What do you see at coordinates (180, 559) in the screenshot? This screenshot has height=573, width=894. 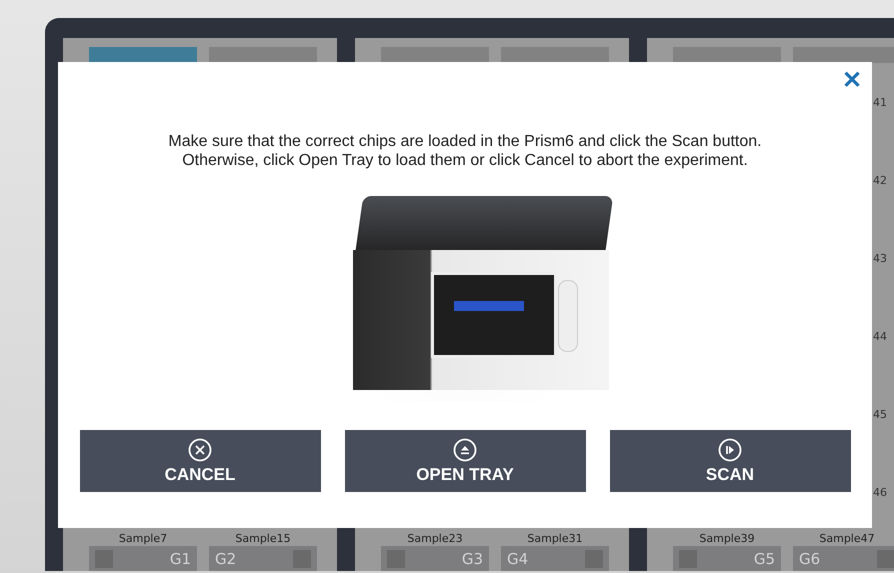 I see `group-label: G1` at bounding box center [180, 559].